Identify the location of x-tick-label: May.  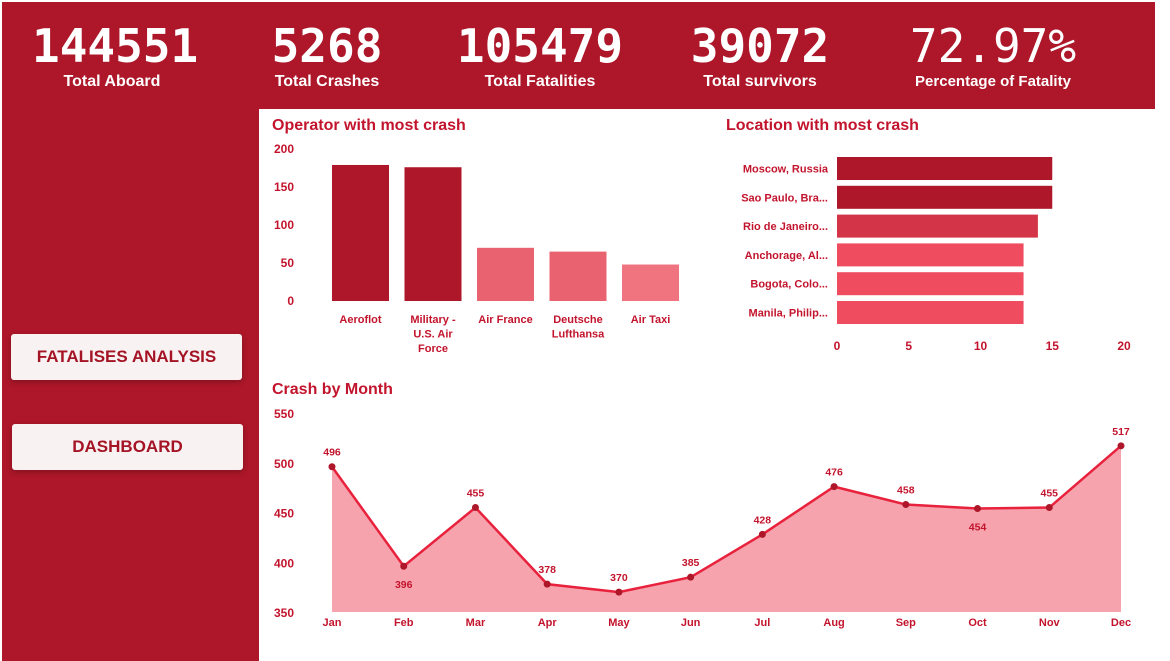
(619, 623).